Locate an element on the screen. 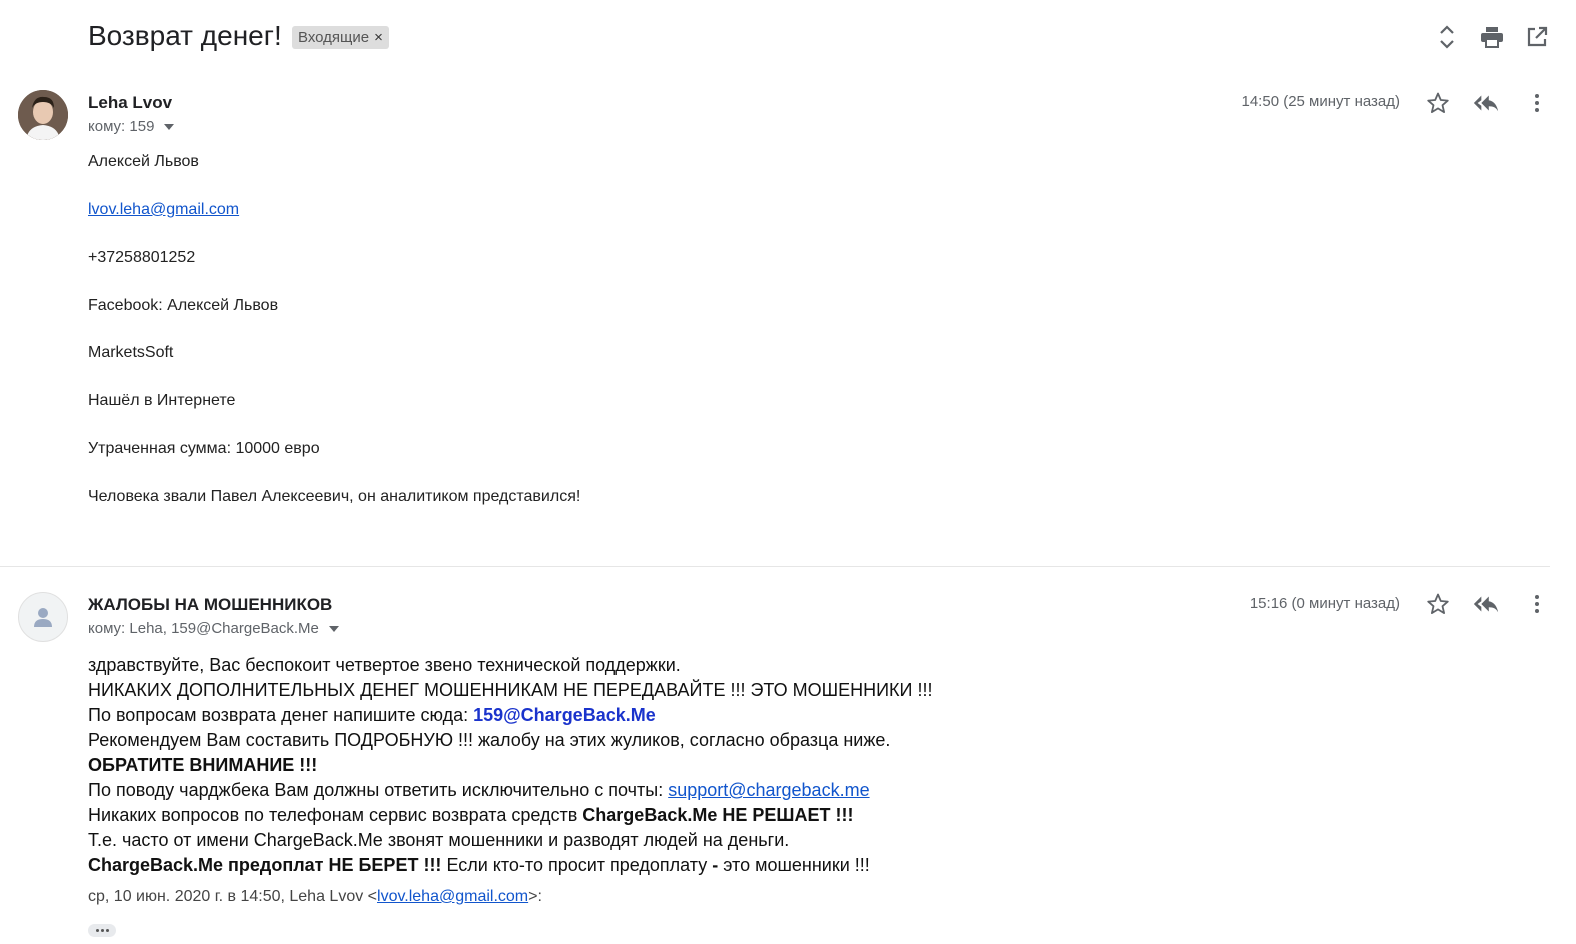 This screenshot has height=944, width=1576. body-text: Если кто-то просит предоплату is located at coordinates (577, 865).